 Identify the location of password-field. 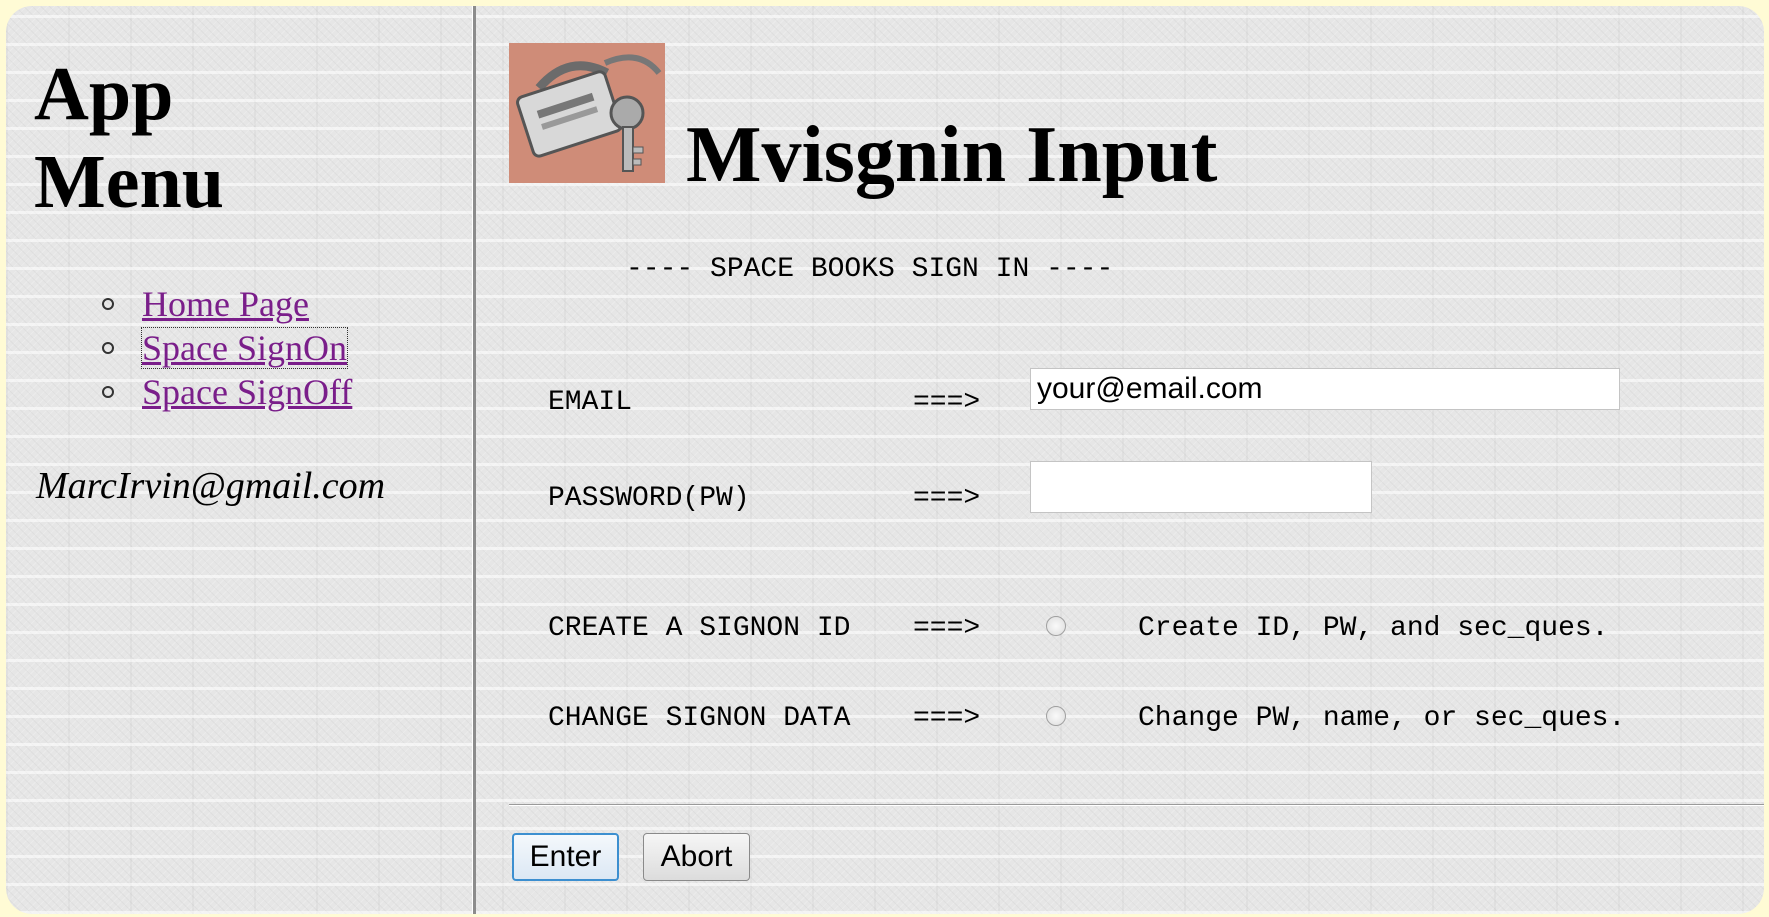
(1201, 487).